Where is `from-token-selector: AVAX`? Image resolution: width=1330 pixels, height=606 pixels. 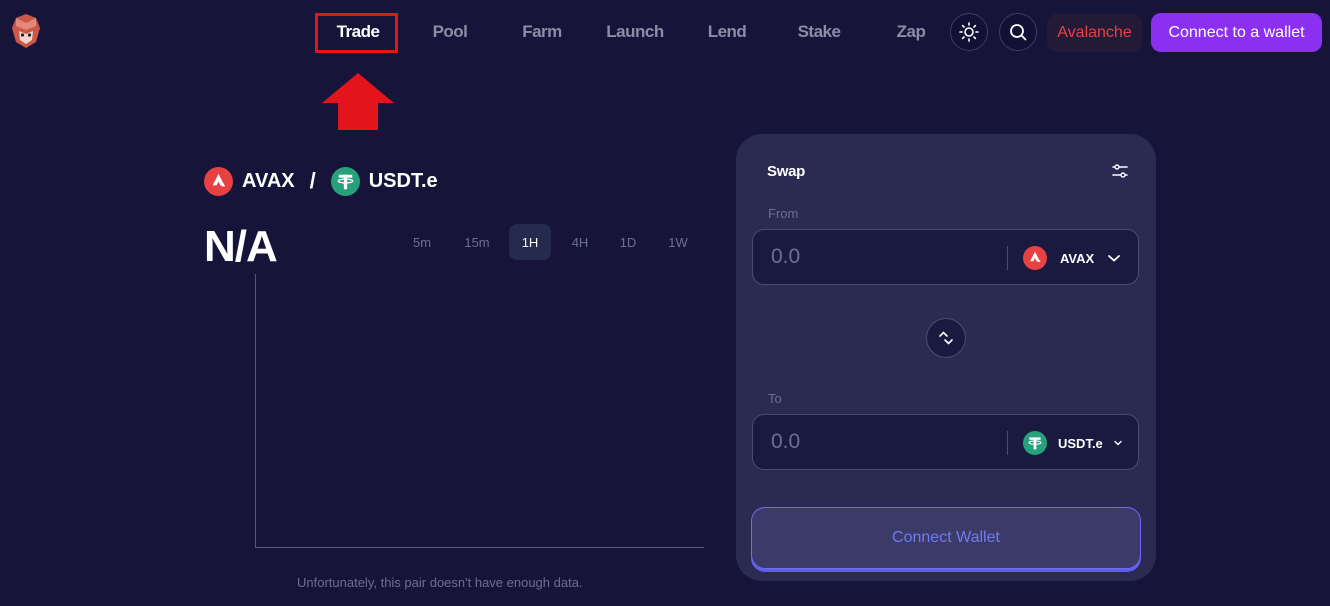
from-token-selector: AVAX is located at coordinates (1072, 258).